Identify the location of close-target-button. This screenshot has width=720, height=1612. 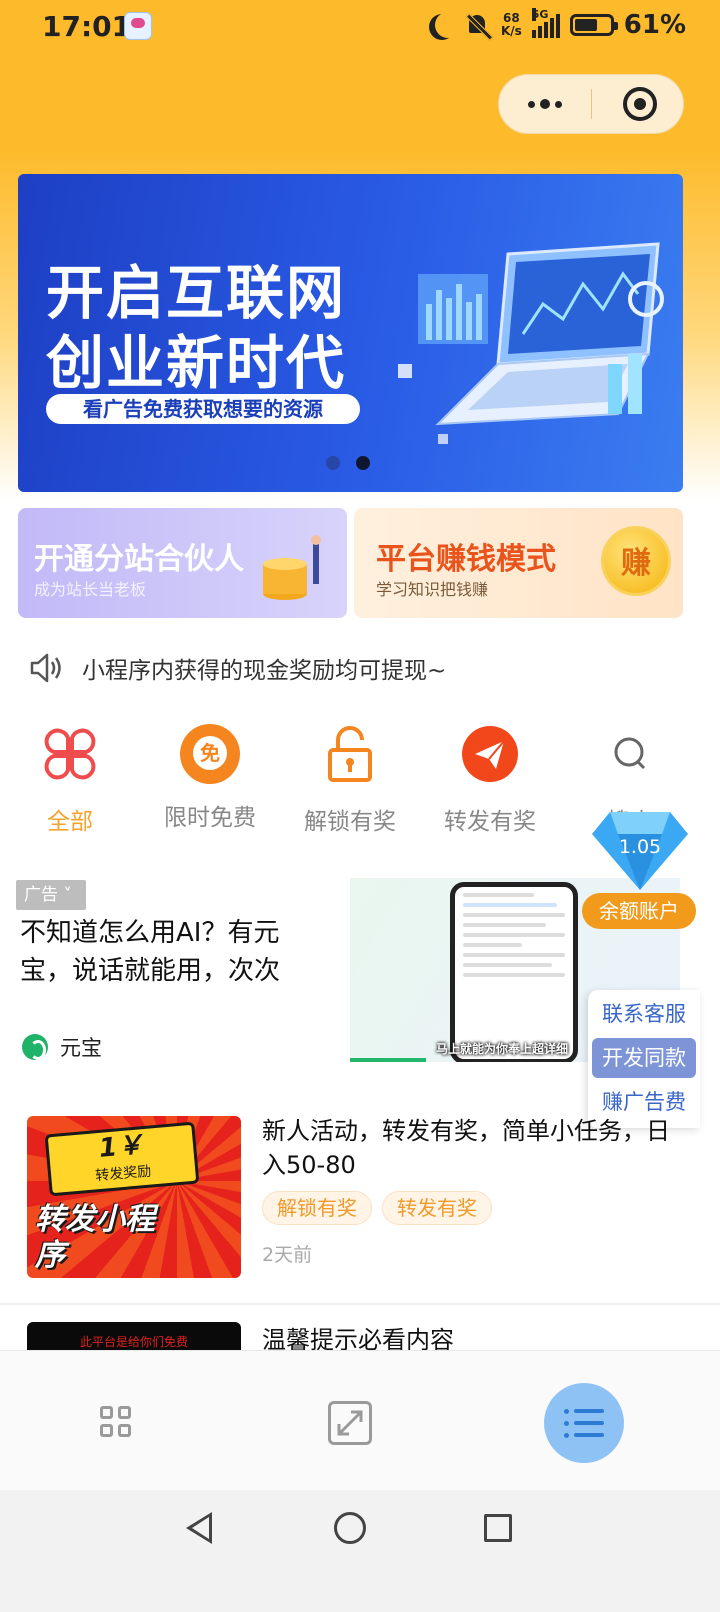
(640, 104).